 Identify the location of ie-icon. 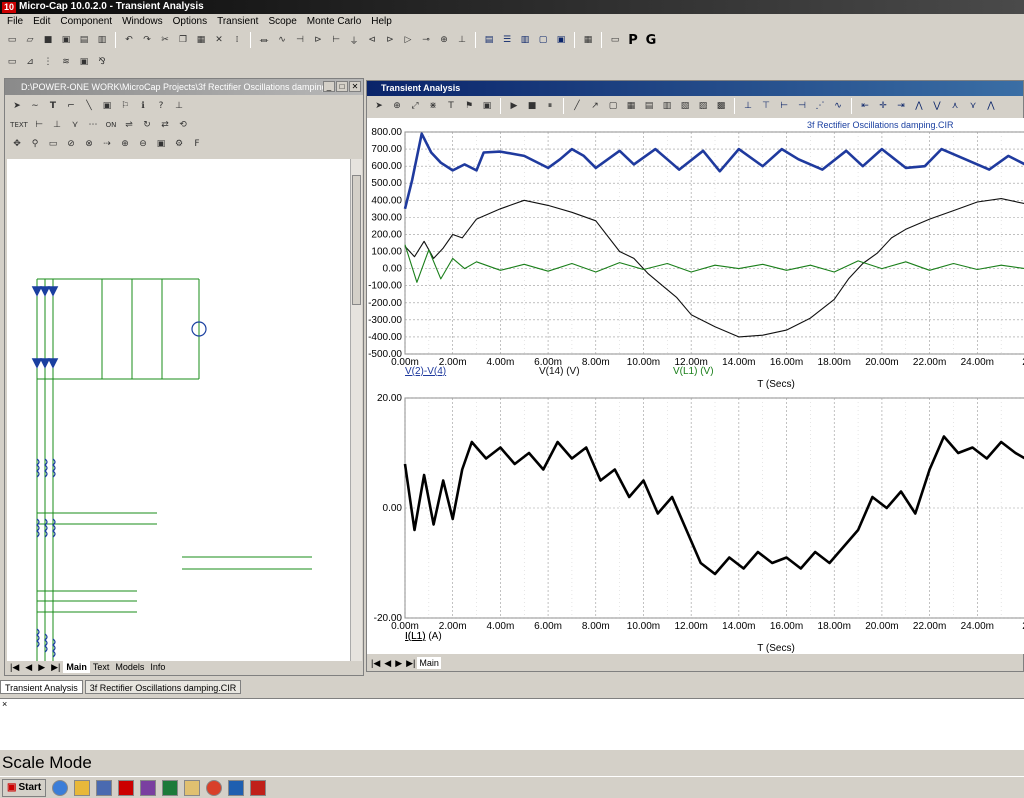
(60, 787).